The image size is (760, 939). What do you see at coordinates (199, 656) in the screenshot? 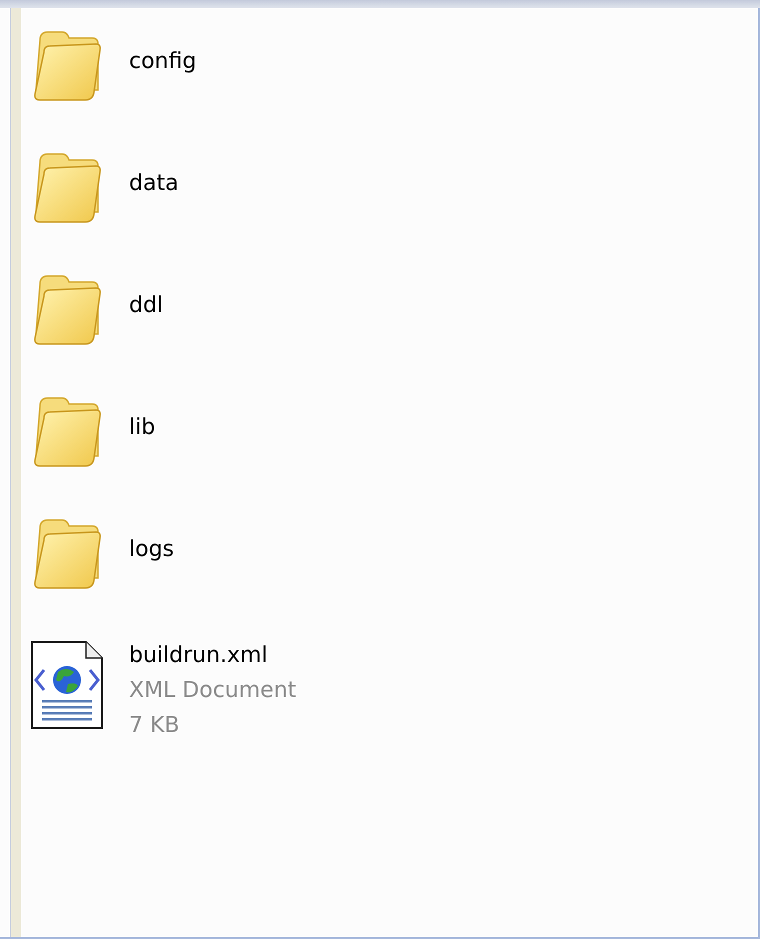
I see `file-name: buildrun.xml` at bounding box center [199, 656].